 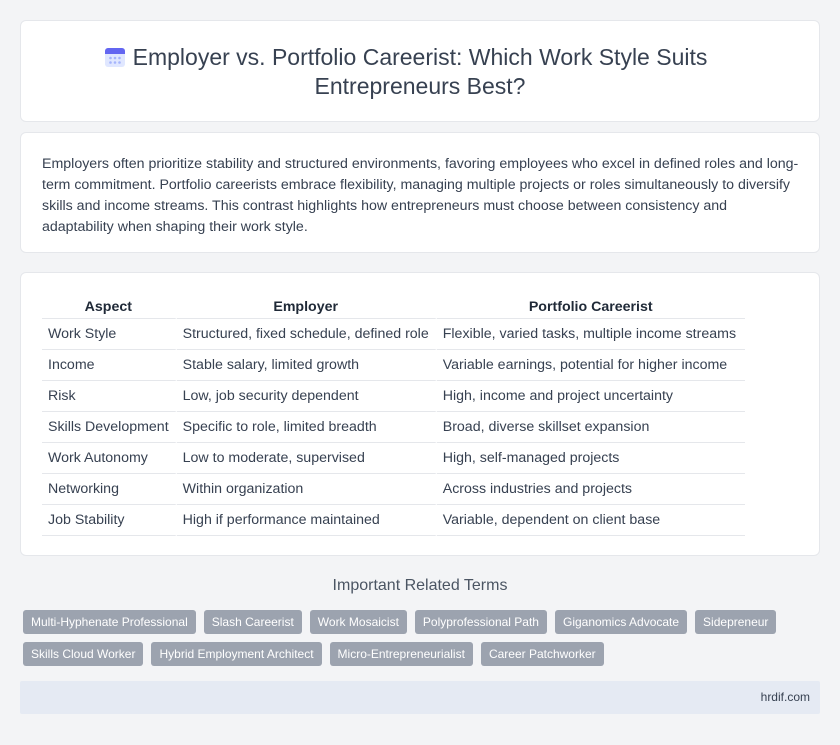 I want to click on related-term-tag: Giganomics Advocate, so click(x=621, y=622).